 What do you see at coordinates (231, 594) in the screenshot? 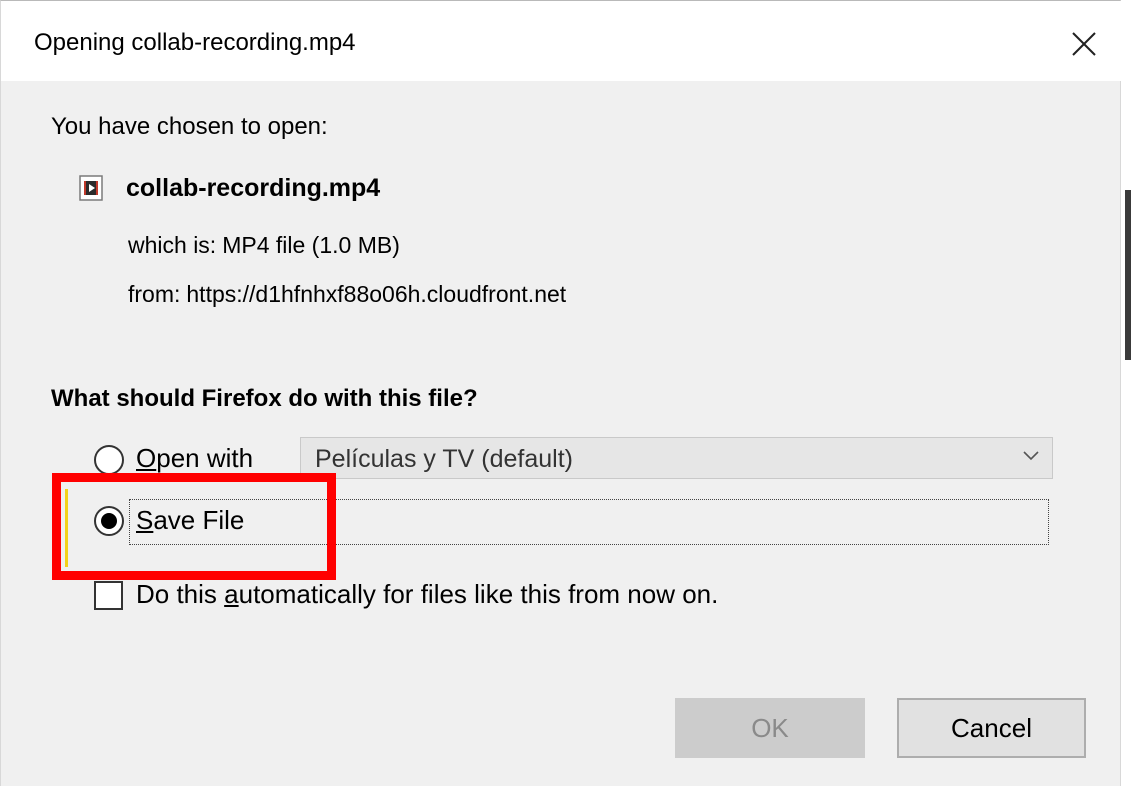
I see `auto-action-accel: a` at bounding box center [231, 594].